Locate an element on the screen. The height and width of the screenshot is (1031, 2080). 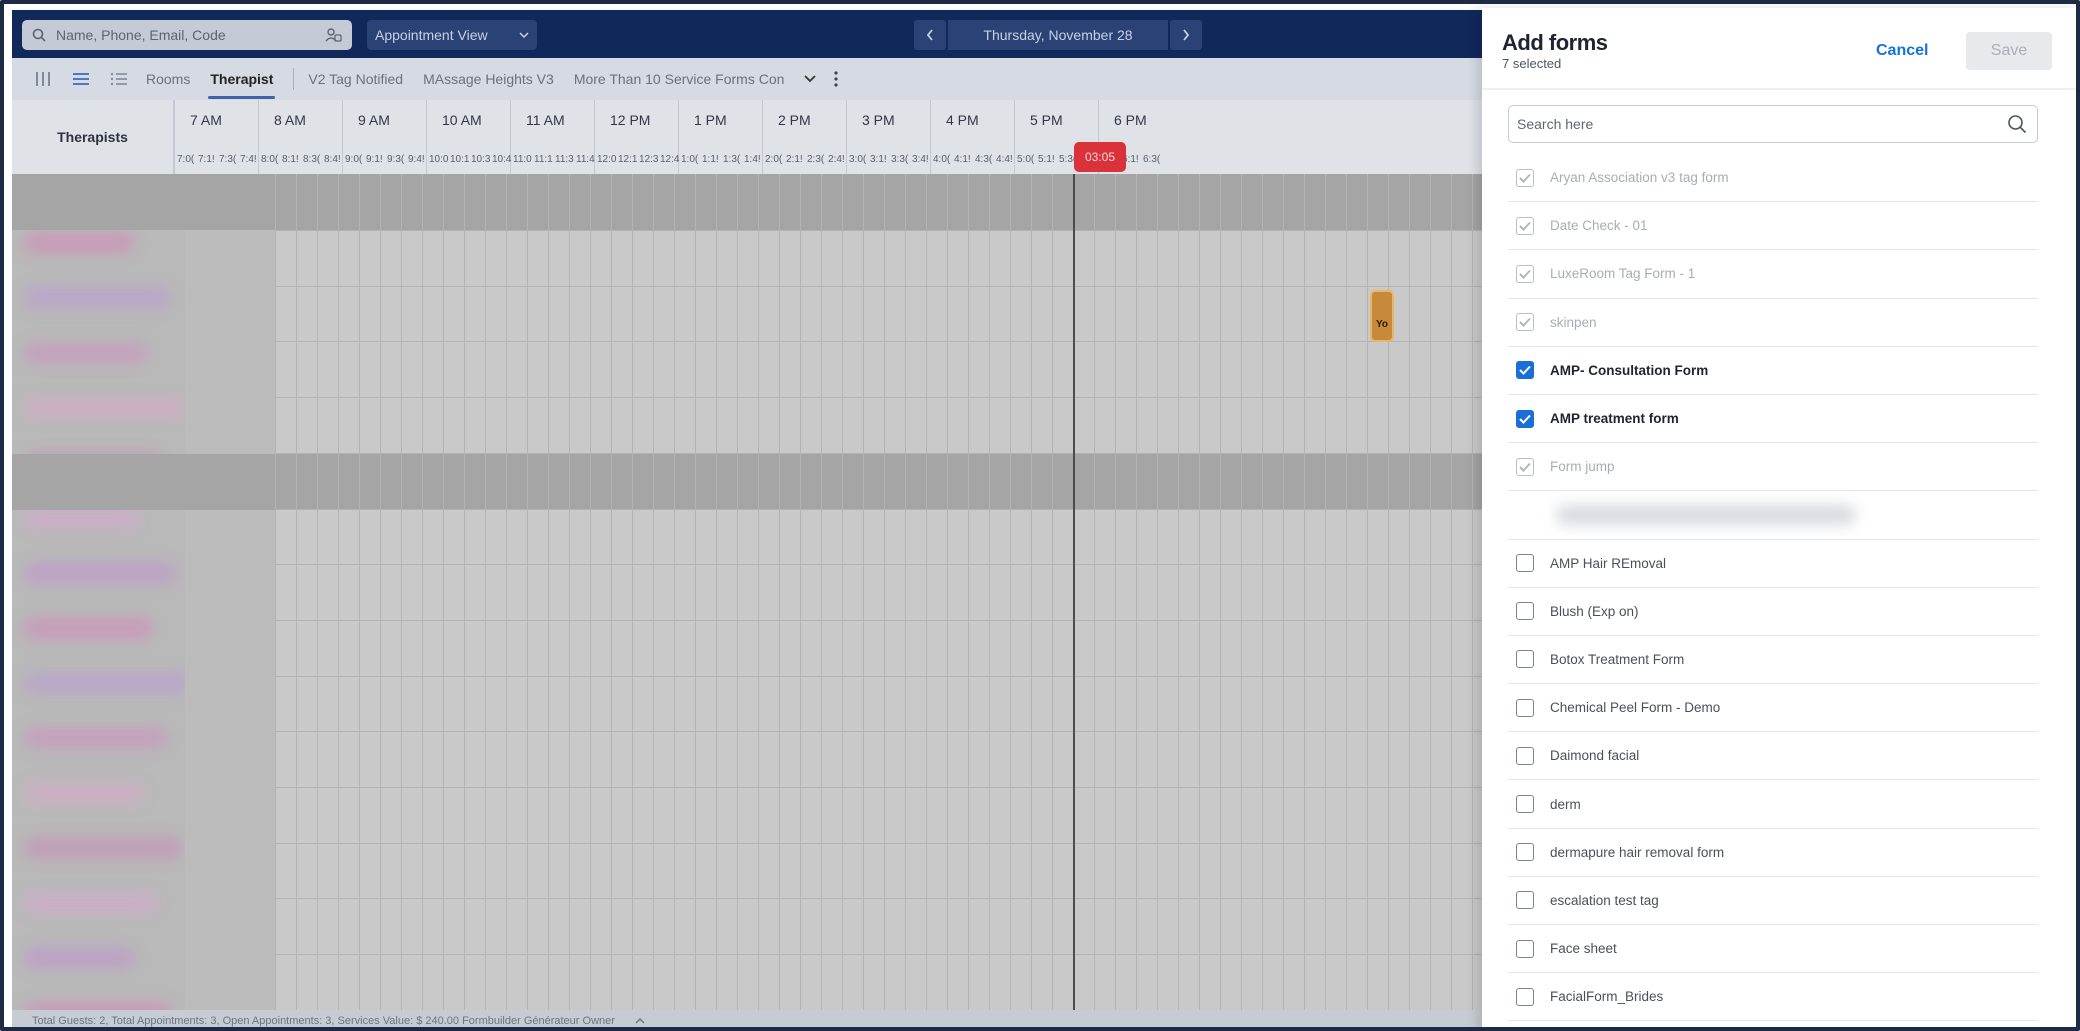
cancel-button: Cancel is located at coordinates (1902, 51).